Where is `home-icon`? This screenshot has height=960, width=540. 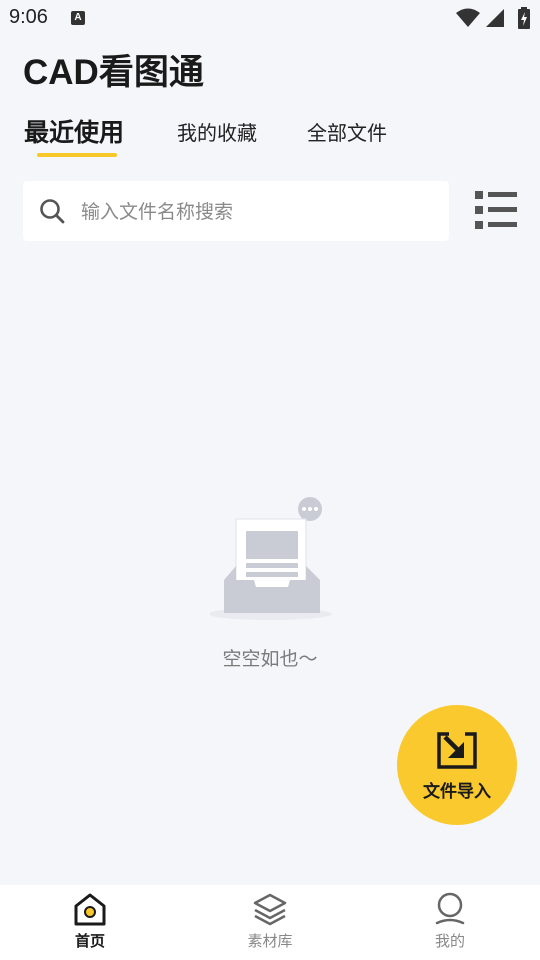 home-icon is located at coordinates (90, 909).